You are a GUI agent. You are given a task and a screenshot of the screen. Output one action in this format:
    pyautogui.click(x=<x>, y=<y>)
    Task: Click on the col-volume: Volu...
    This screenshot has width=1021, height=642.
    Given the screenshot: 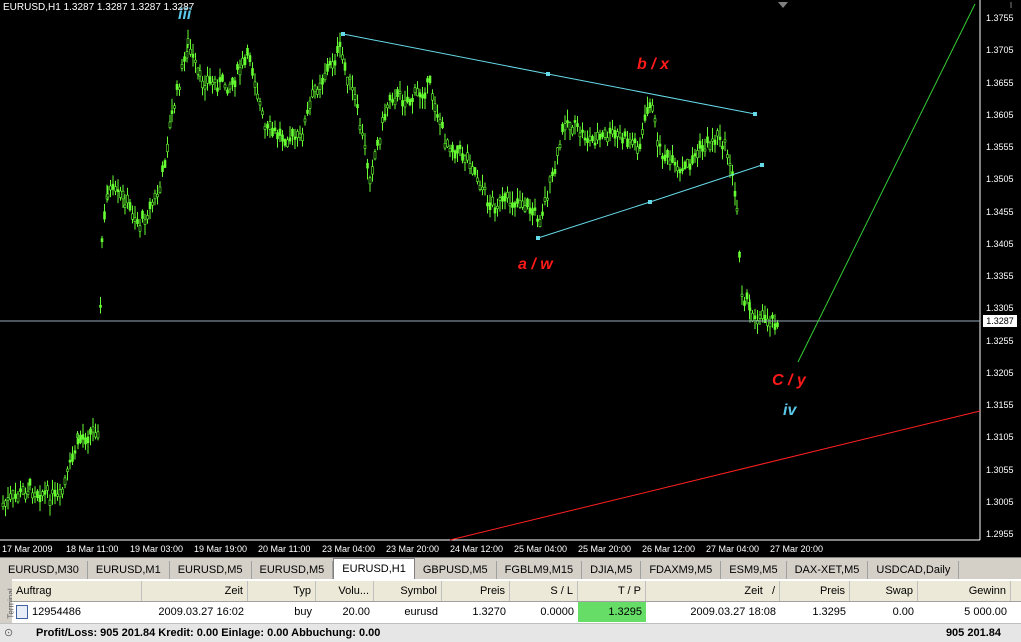 What is the action you would take?
    pyautogui.click(x=345, y=591)
    